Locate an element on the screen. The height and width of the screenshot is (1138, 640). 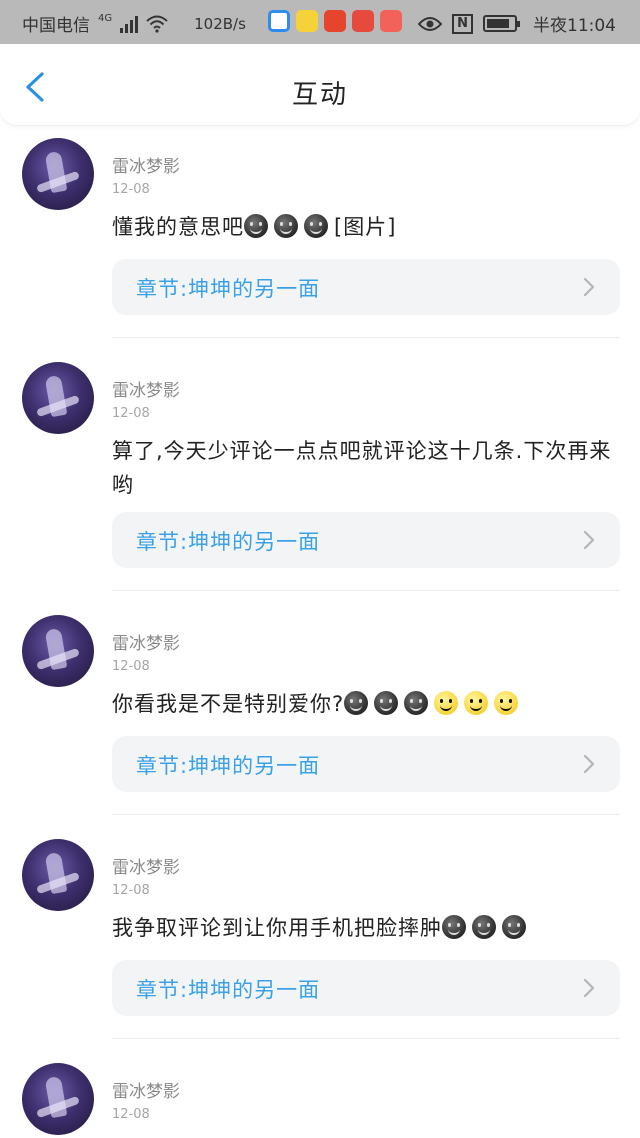
network-type: 4G is located at coordinates (105, 18).